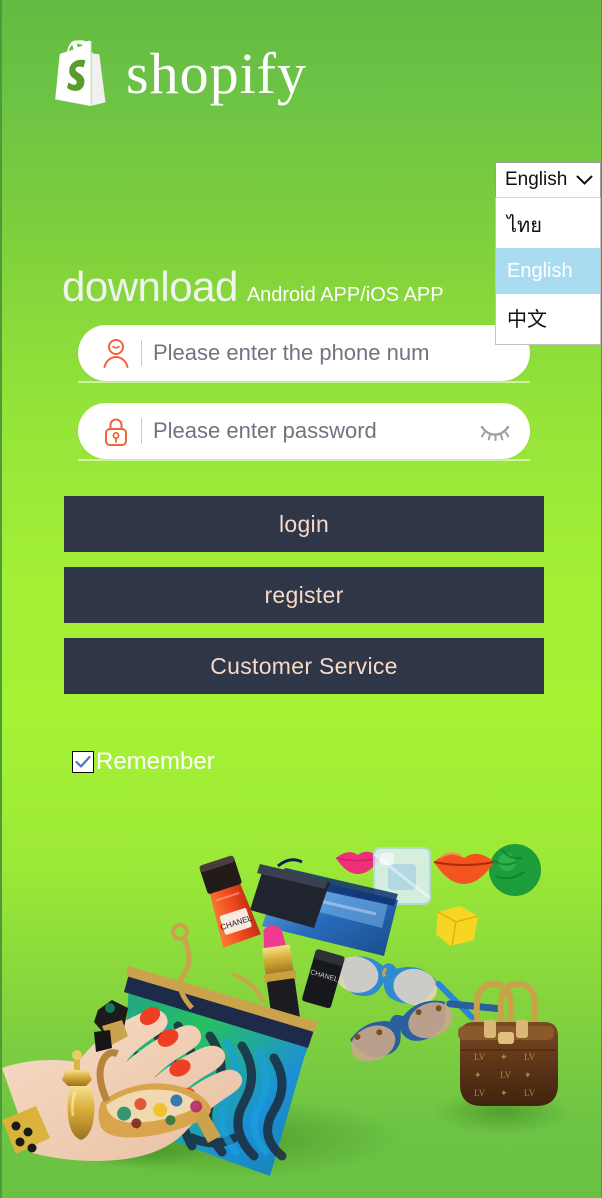  What do you see at coordinates (304, 595) in the screenshot?
I see `register-button: register` at bounding box center [304, 595].